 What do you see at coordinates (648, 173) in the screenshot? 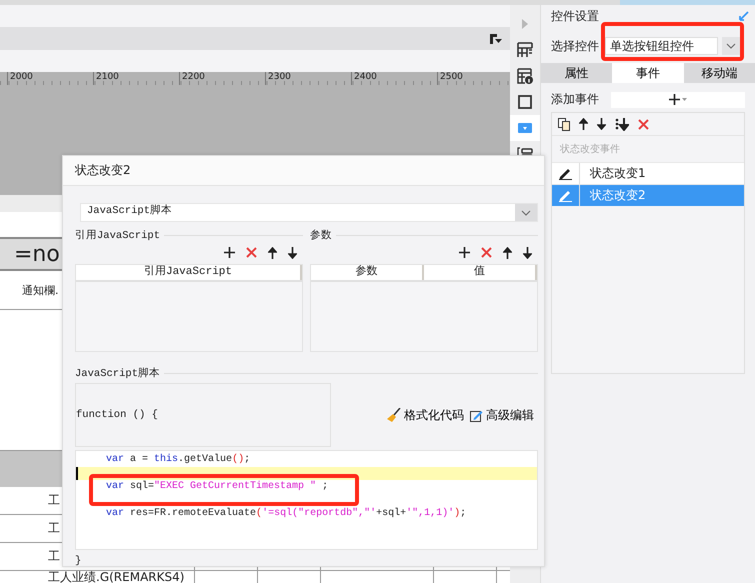
I see `event-item: 状态改变1` at bounding box center [648, 173].